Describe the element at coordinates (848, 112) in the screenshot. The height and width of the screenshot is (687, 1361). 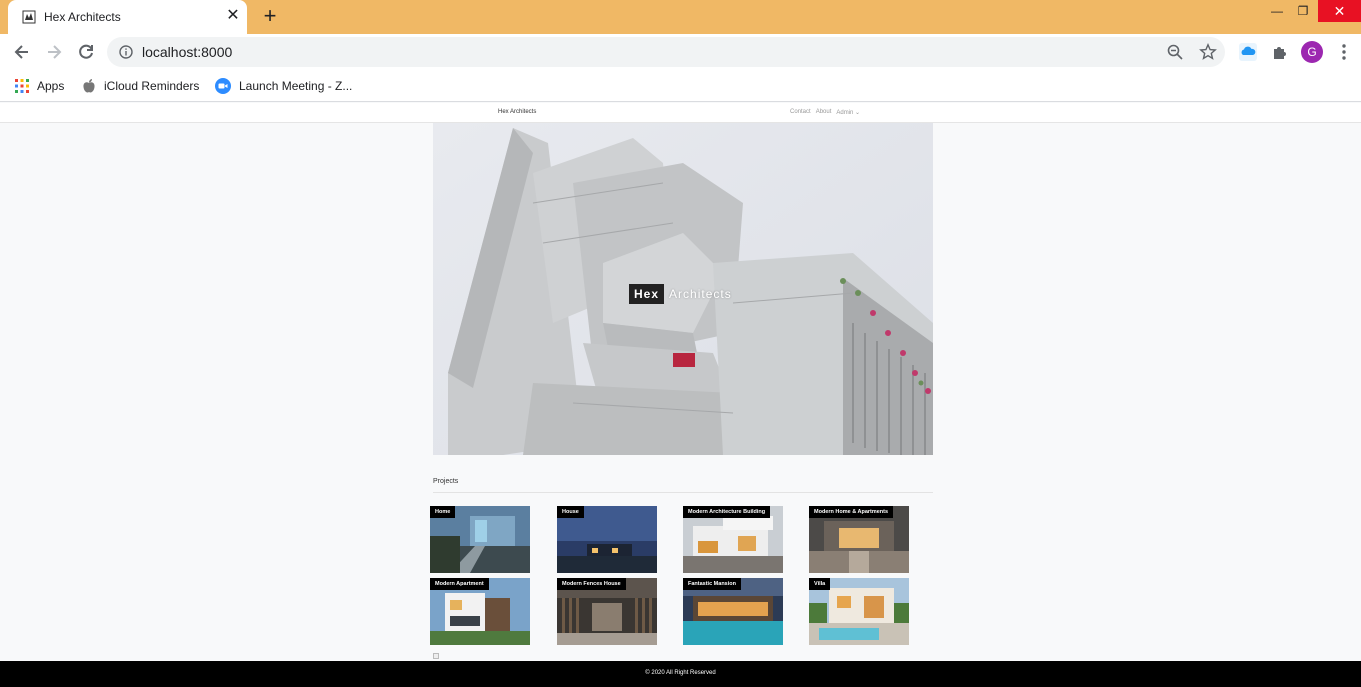
I see `nav-admin-dropdown: Admin ⌄` at that location.